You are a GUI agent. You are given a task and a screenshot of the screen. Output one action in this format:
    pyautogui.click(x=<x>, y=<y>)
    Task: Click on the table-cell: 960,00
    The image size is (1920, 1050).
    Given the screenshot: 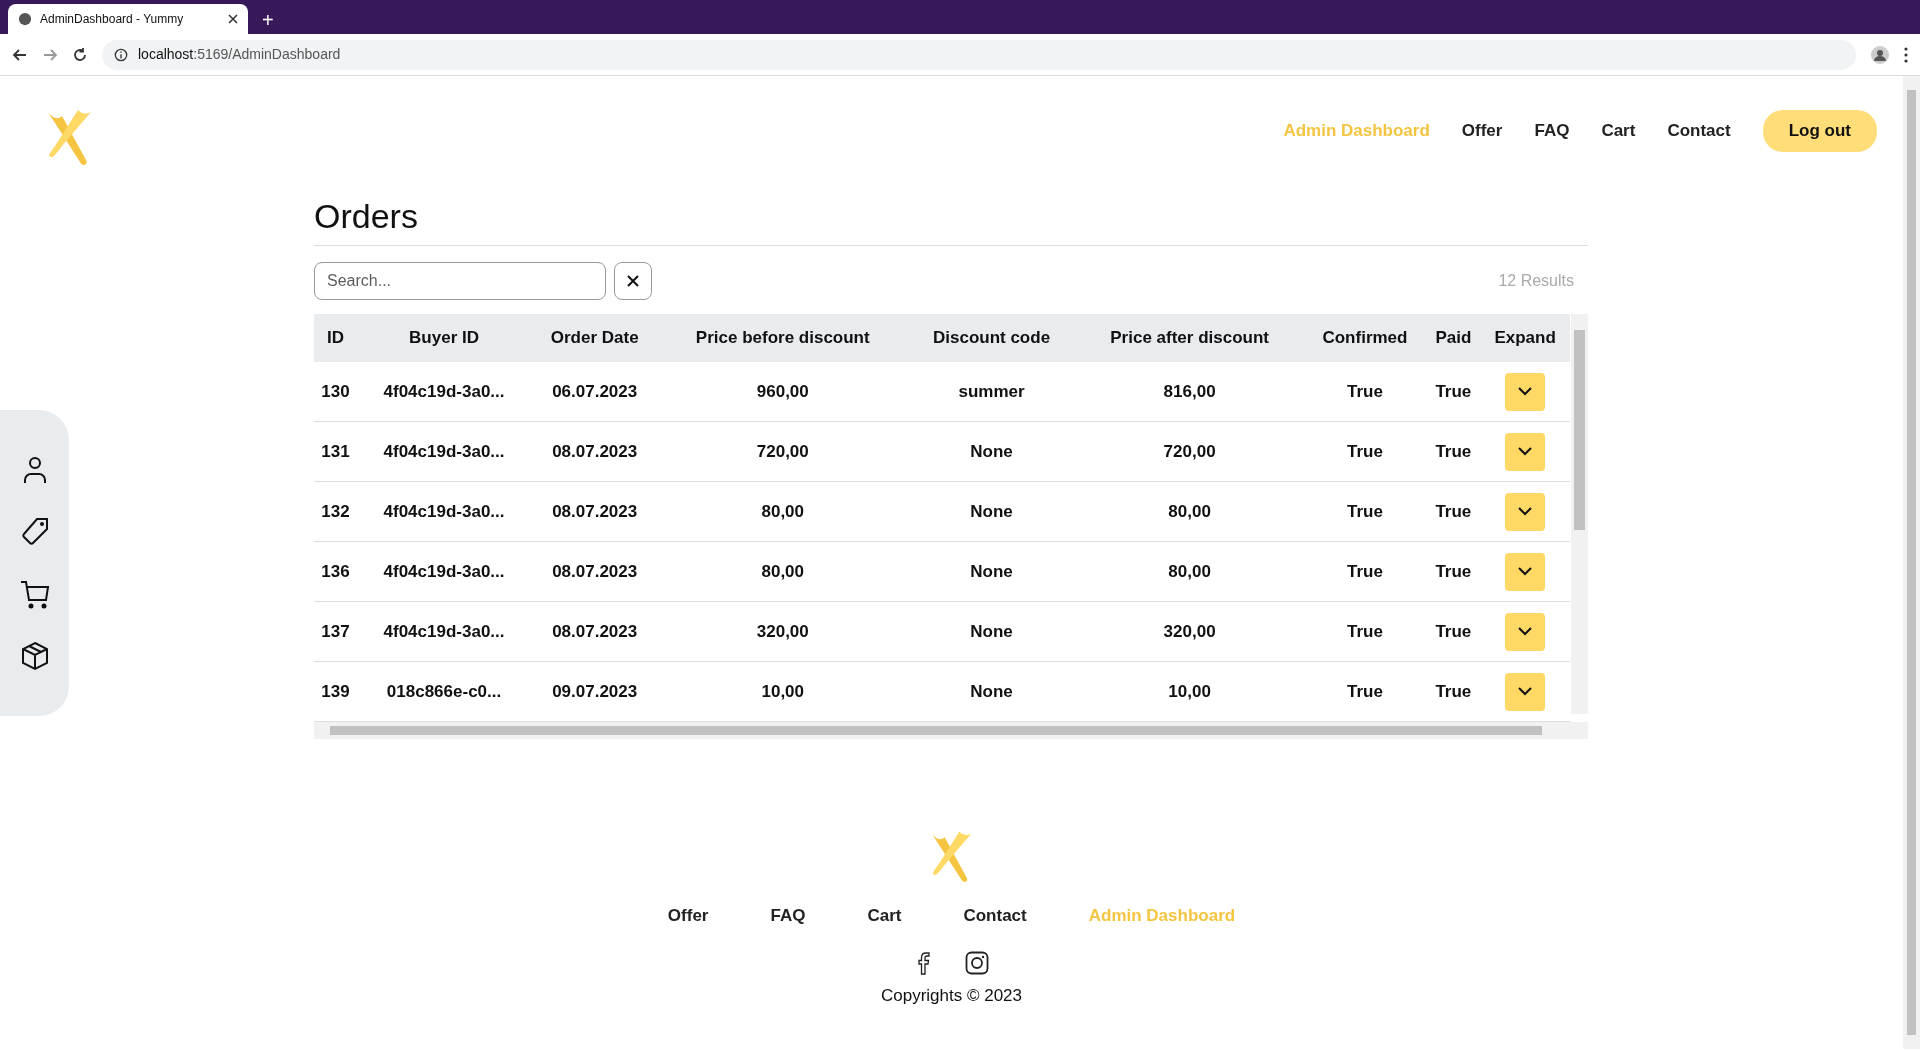 What is the action you would take?
    pyautogui.click(x=783, y=391)
    